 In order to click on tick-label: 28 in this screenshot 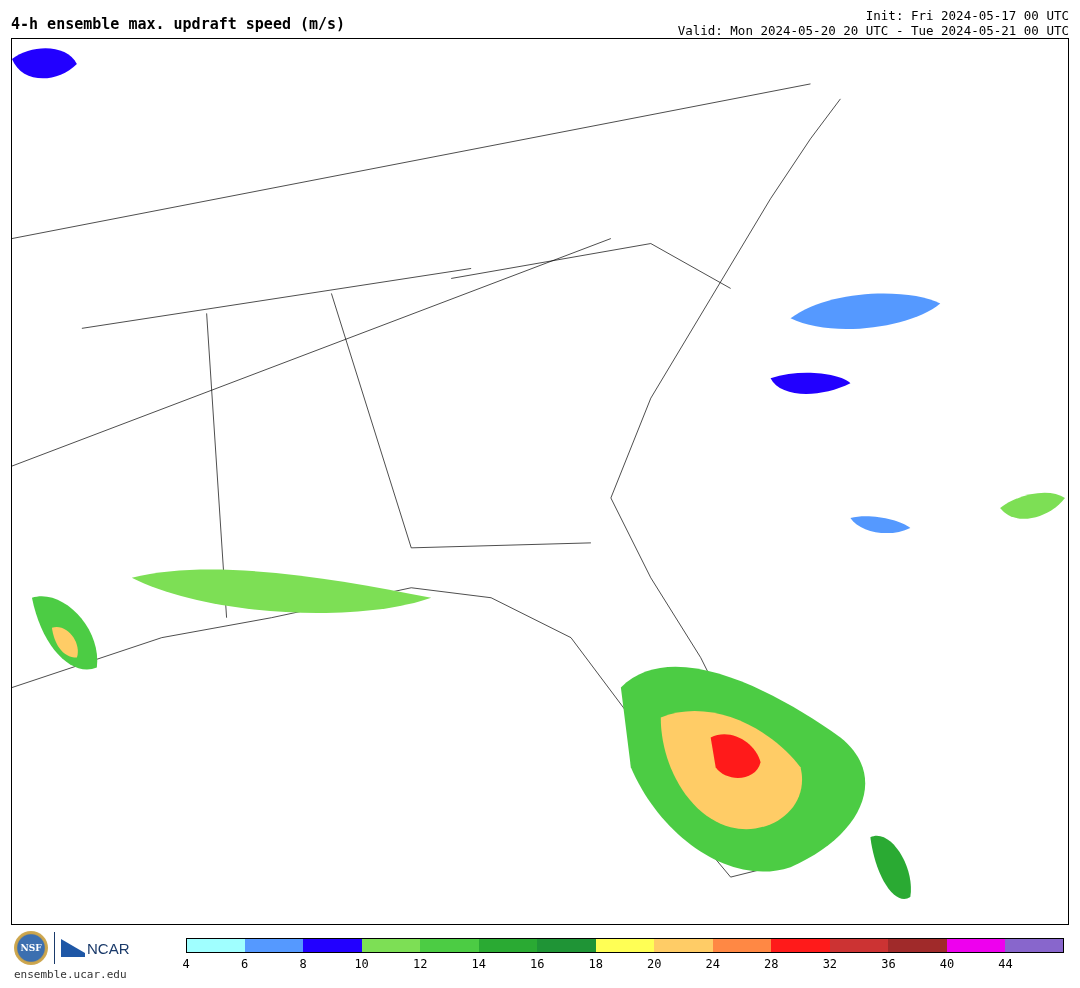, I will do `click(771, 964)`.